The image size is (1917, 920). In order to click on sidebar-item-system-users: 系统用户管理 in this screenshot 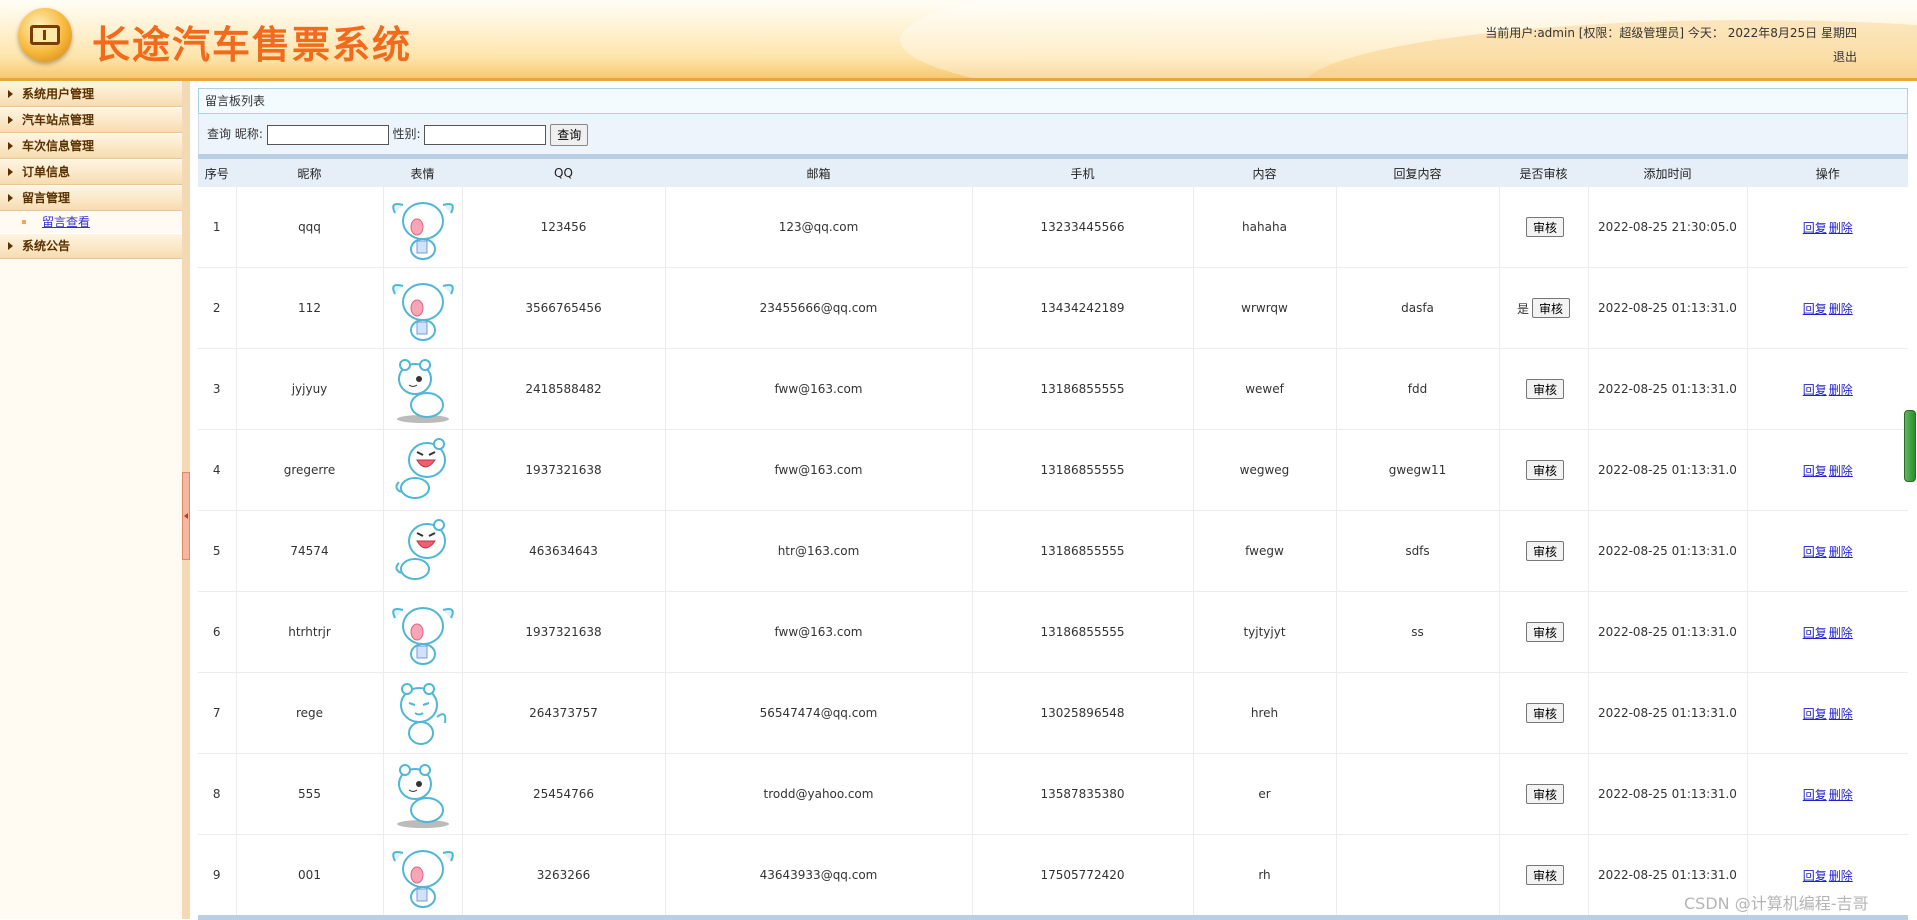, I will do `click(91, 94)`.